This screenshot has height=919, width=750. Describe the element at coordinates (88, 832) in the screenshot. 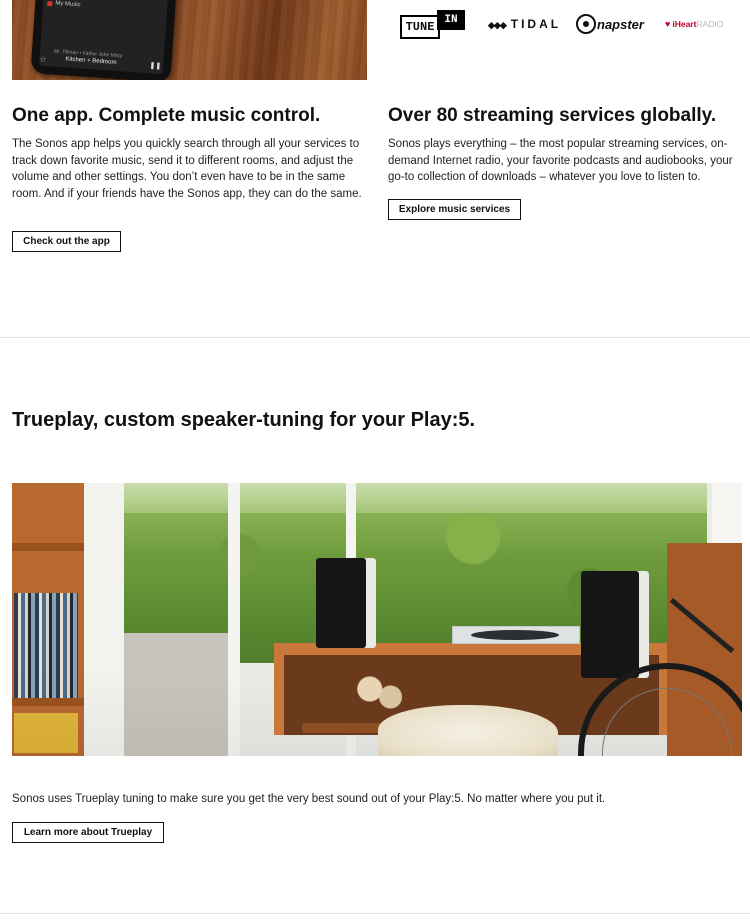

I see `learn-more-trueplay-button: Learn more about Trueplay` at that location.